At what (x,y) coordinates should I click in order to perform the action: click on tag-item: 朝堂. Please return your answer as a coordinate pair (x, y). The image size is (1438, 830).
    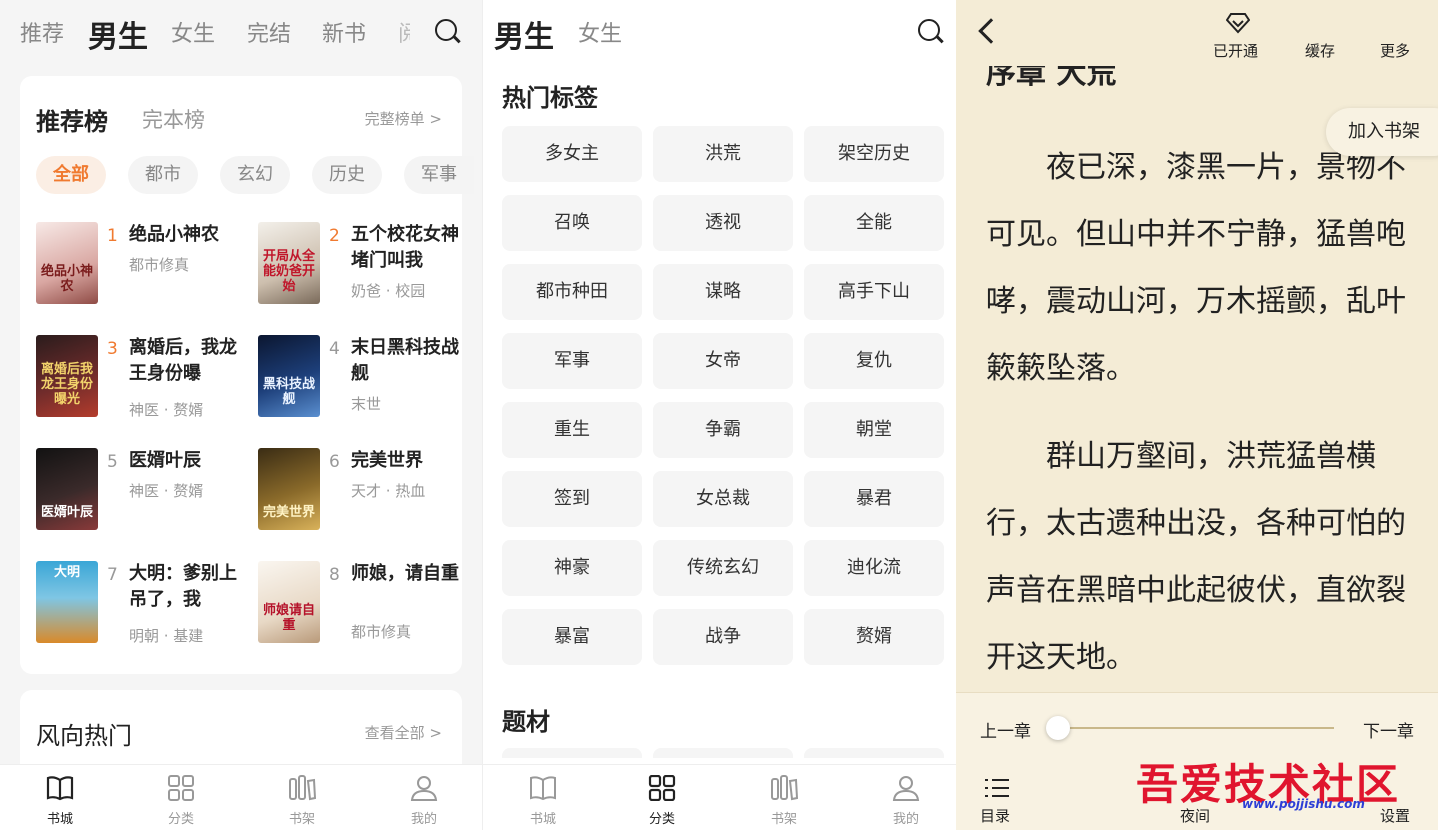
    Looking at the image, I should click on (874, 430).